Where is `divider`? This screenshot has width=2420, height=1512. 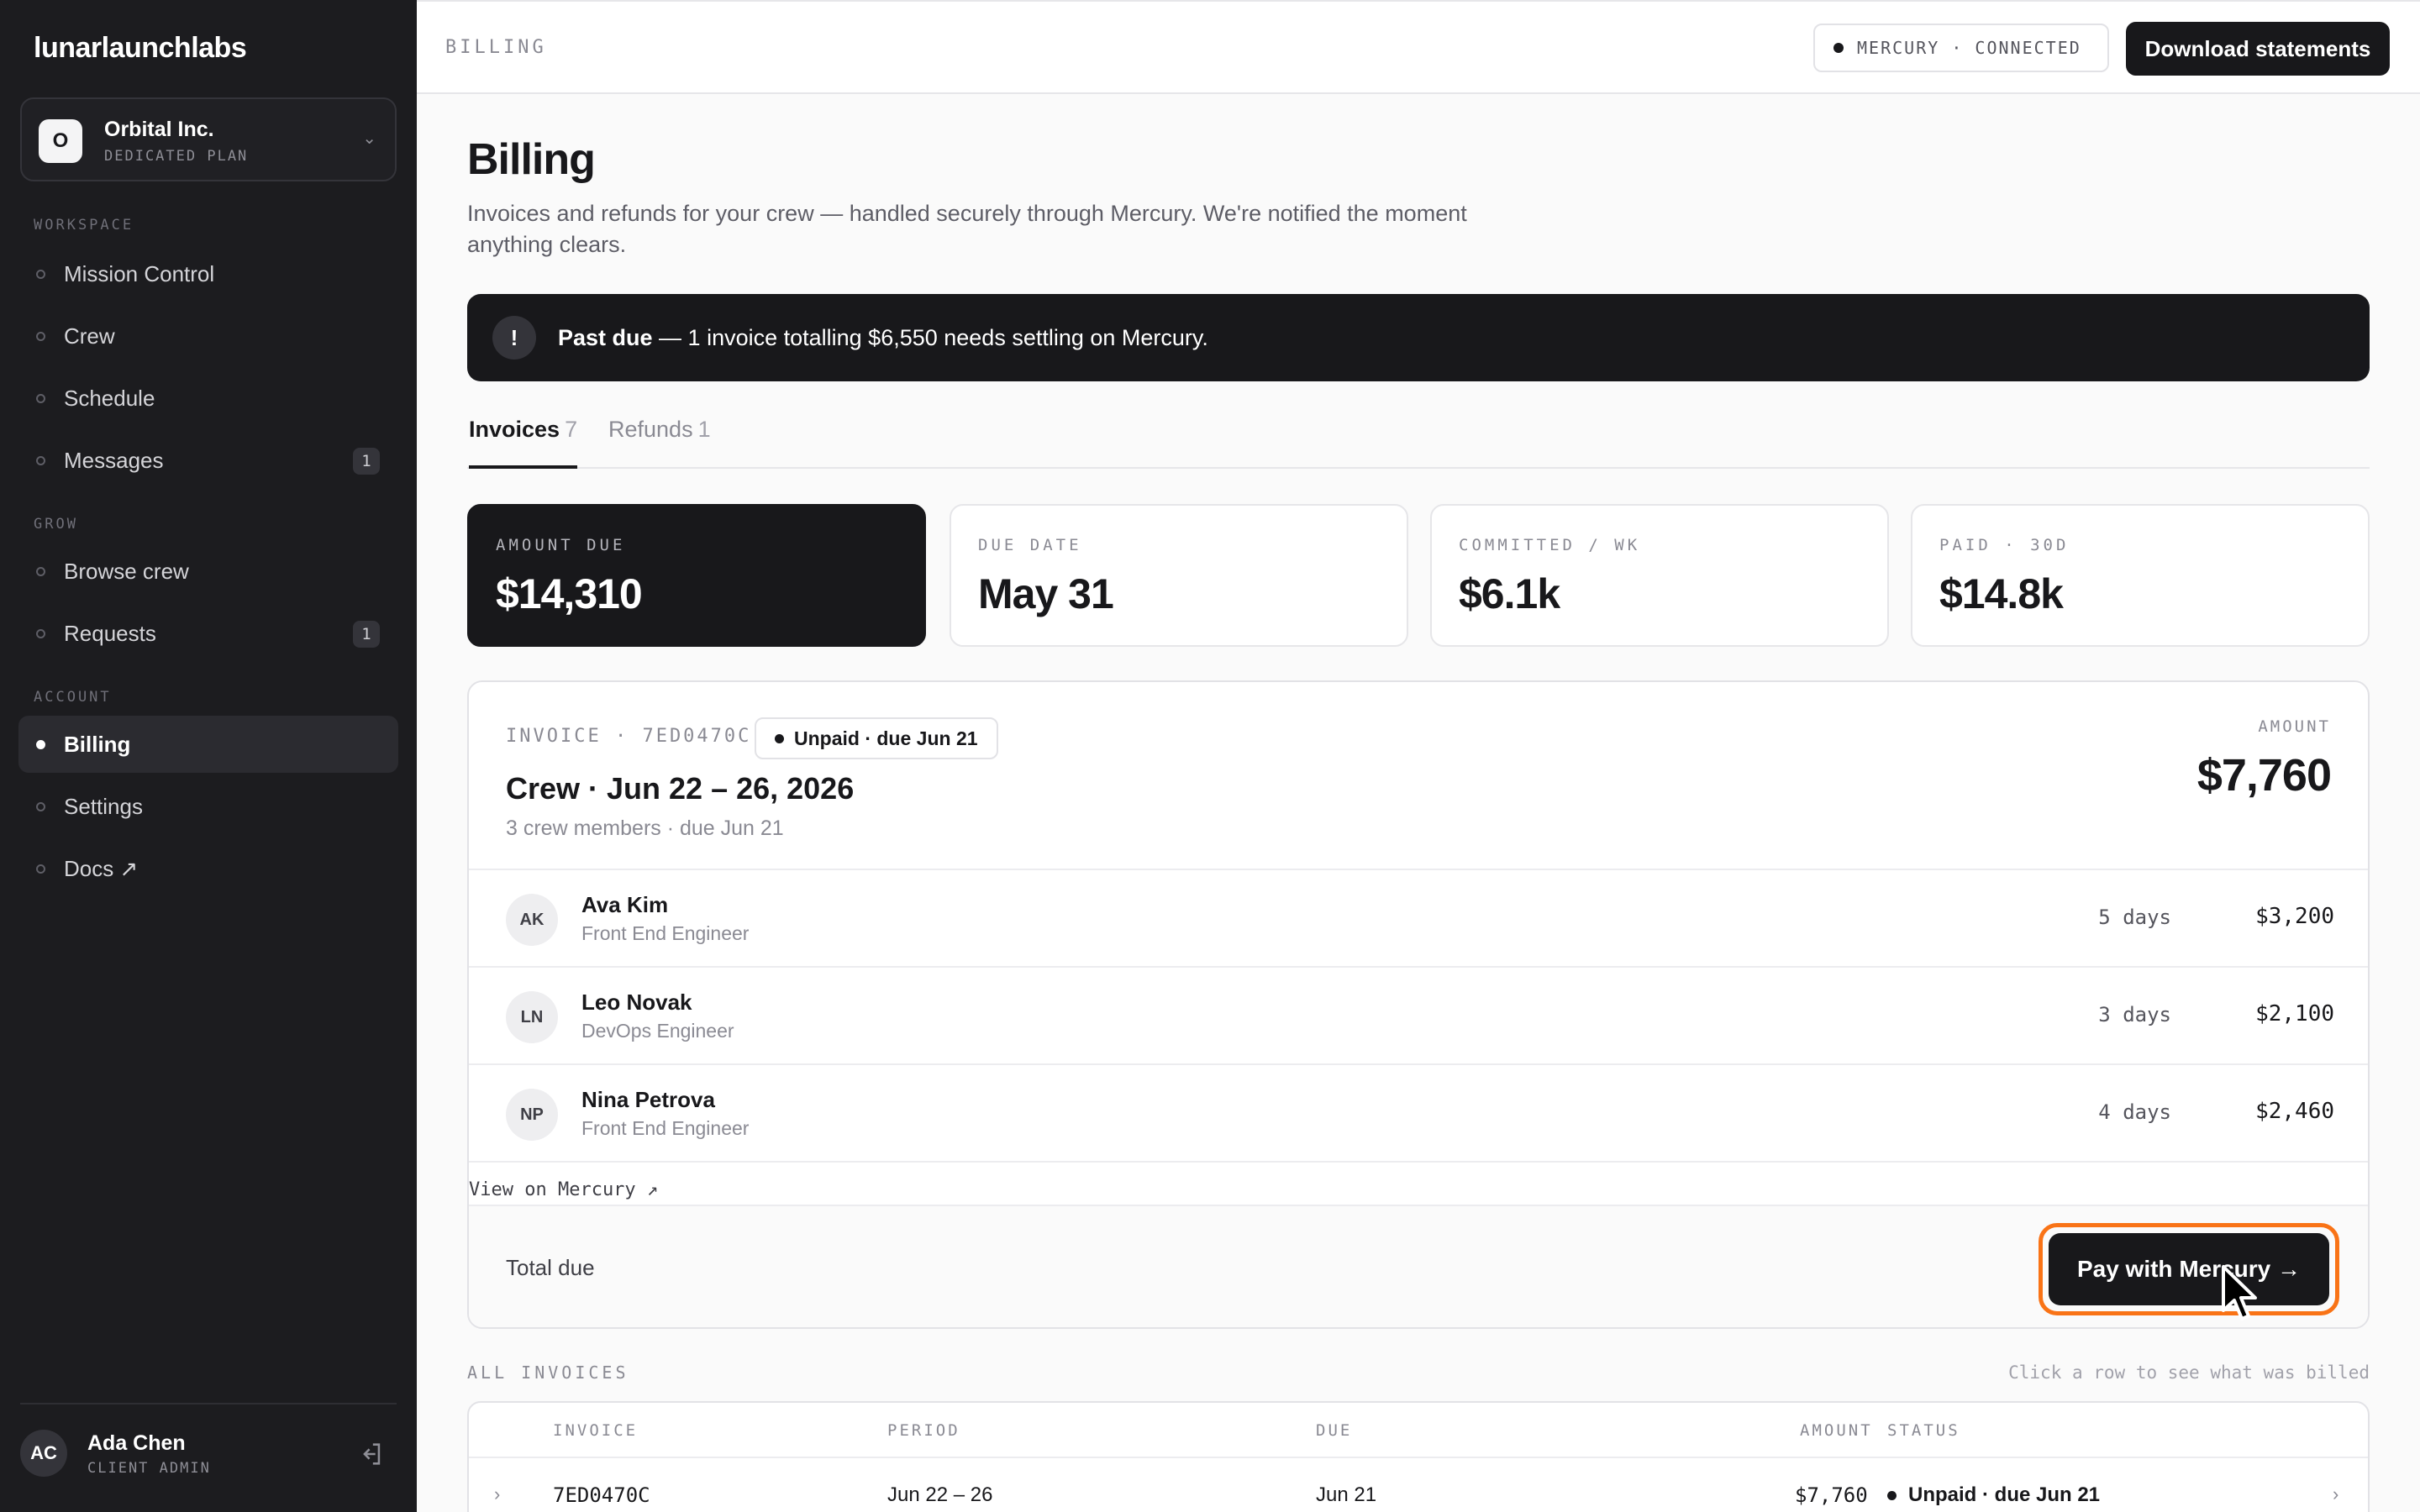
divider is located at coordinates (1418, 1183).